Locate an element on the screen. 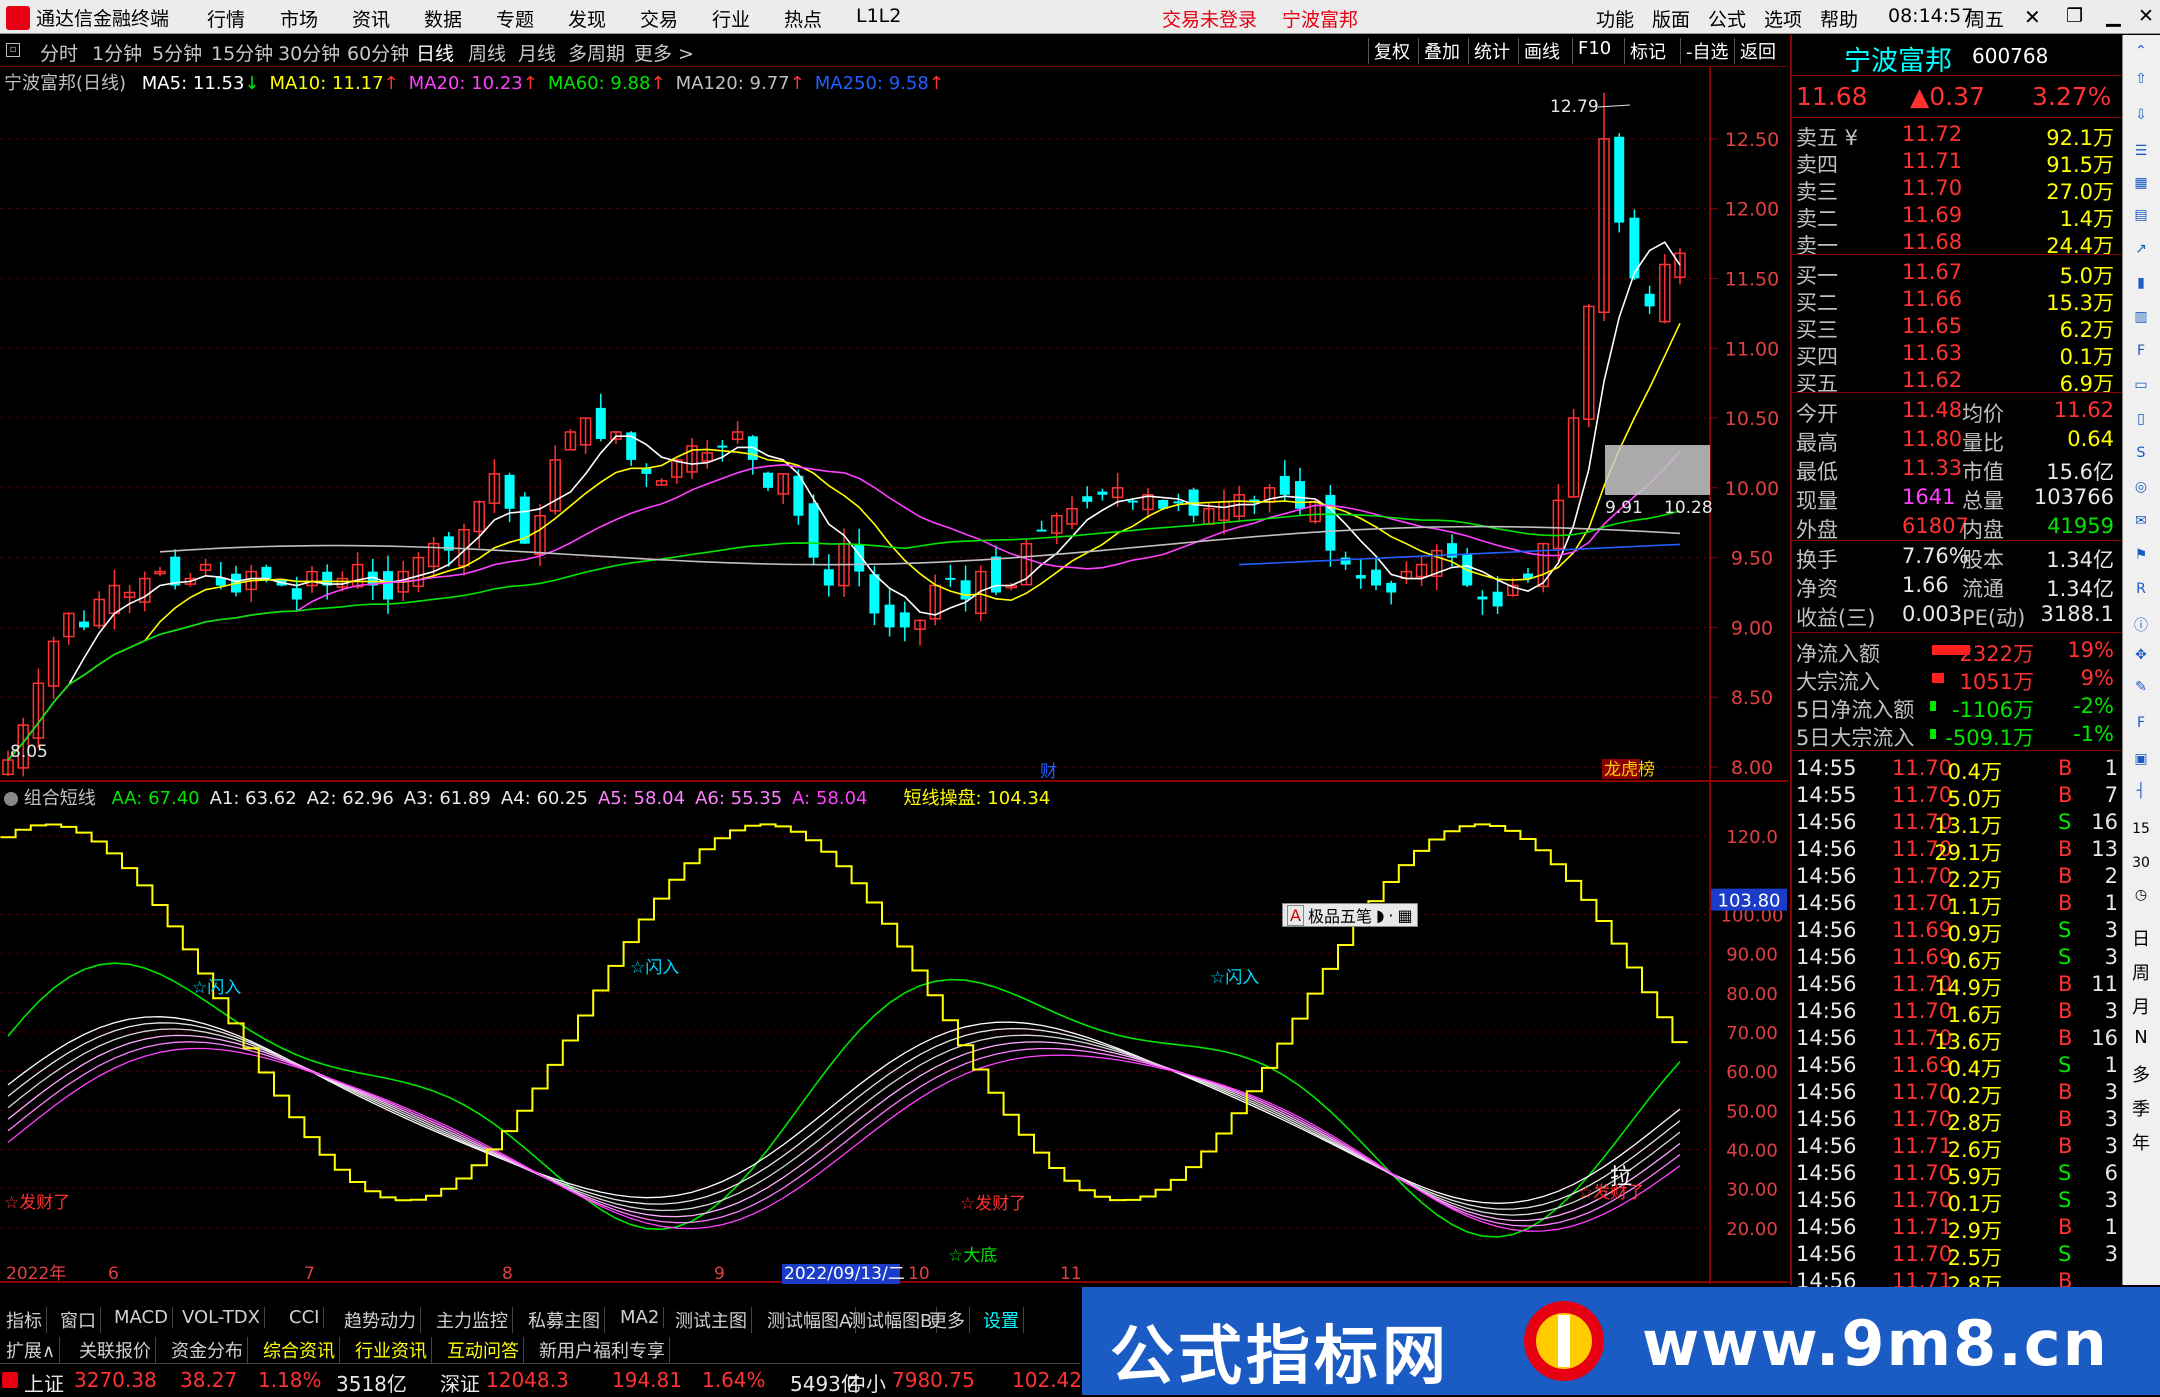 This screenshot has height=1397, width=2160. ime-popup: A 极品五笔 ◗ · ▦ is located at coordinates (1350, 915).